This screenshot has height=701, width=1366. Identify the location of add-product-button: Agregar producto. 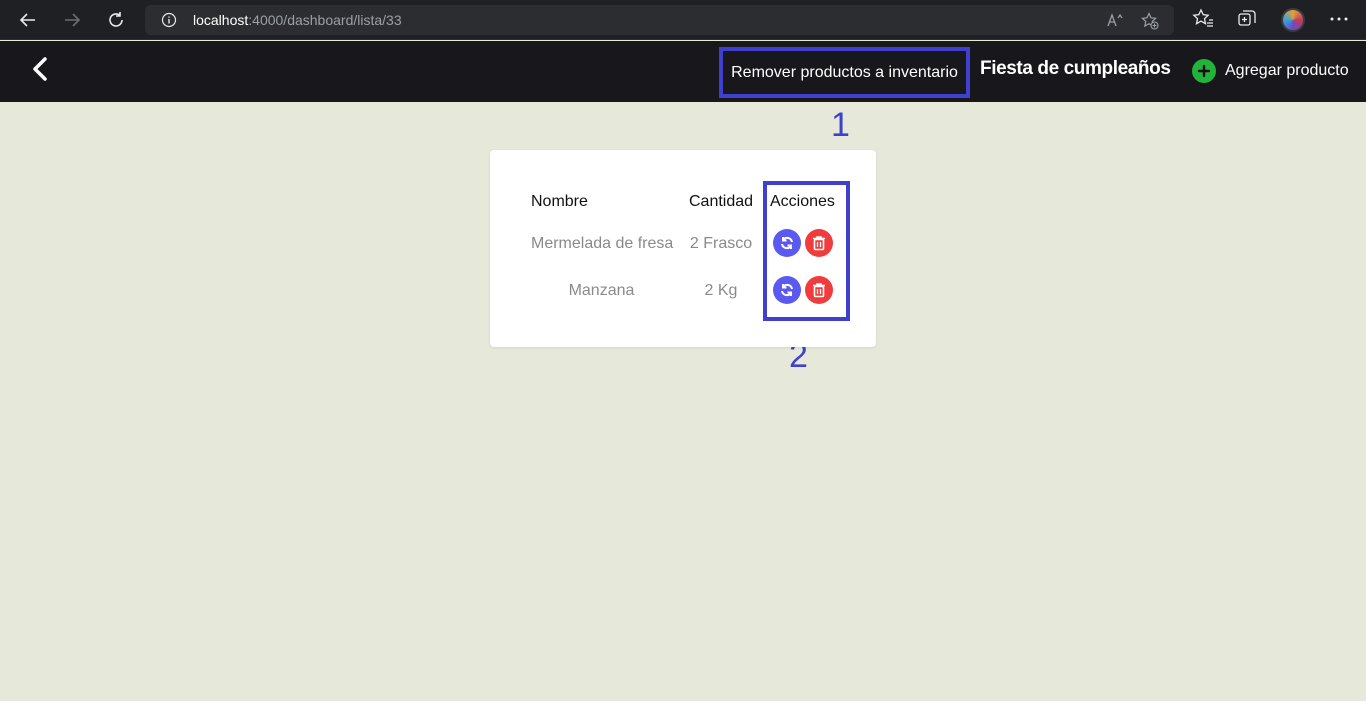
(1270, 71).